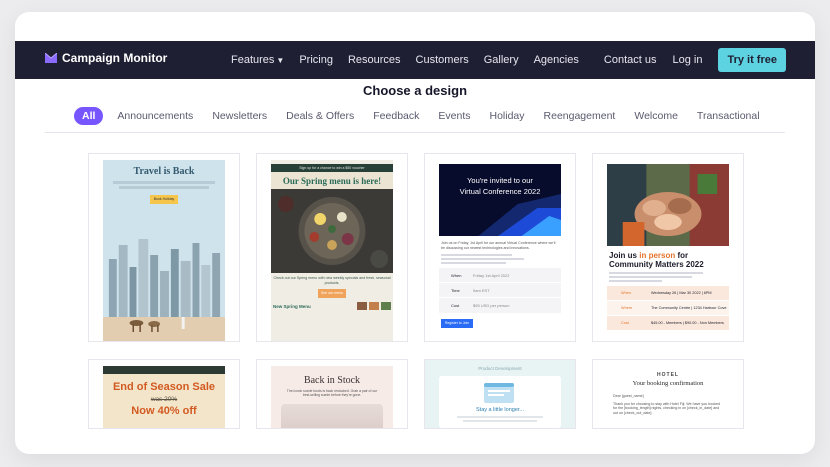 The width and height of the screenshot is (830, 467). I want to click on community-row-value: $45.00 - Members | $90.00 - Non Members, so click(687, 323).